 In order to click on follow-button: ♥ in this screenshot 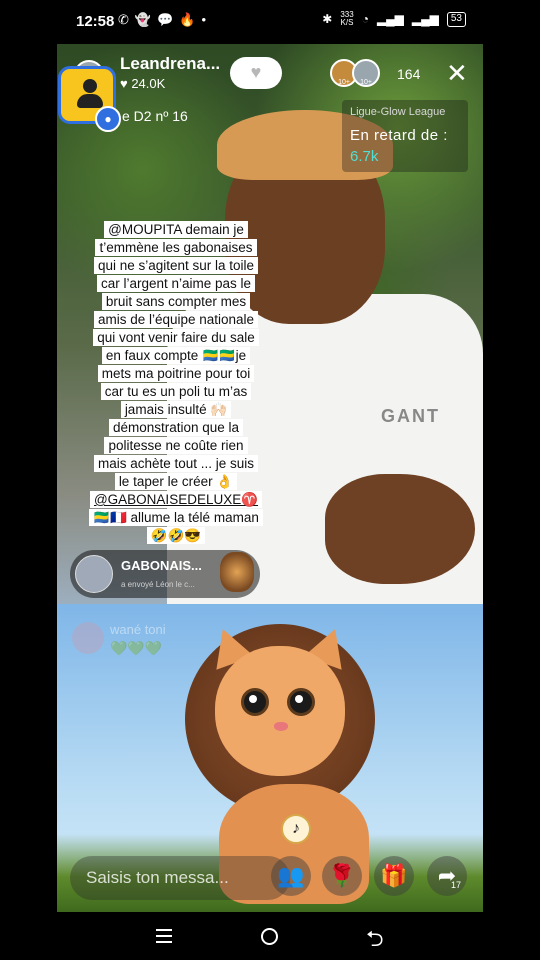, I will do `click(256, 73)`.